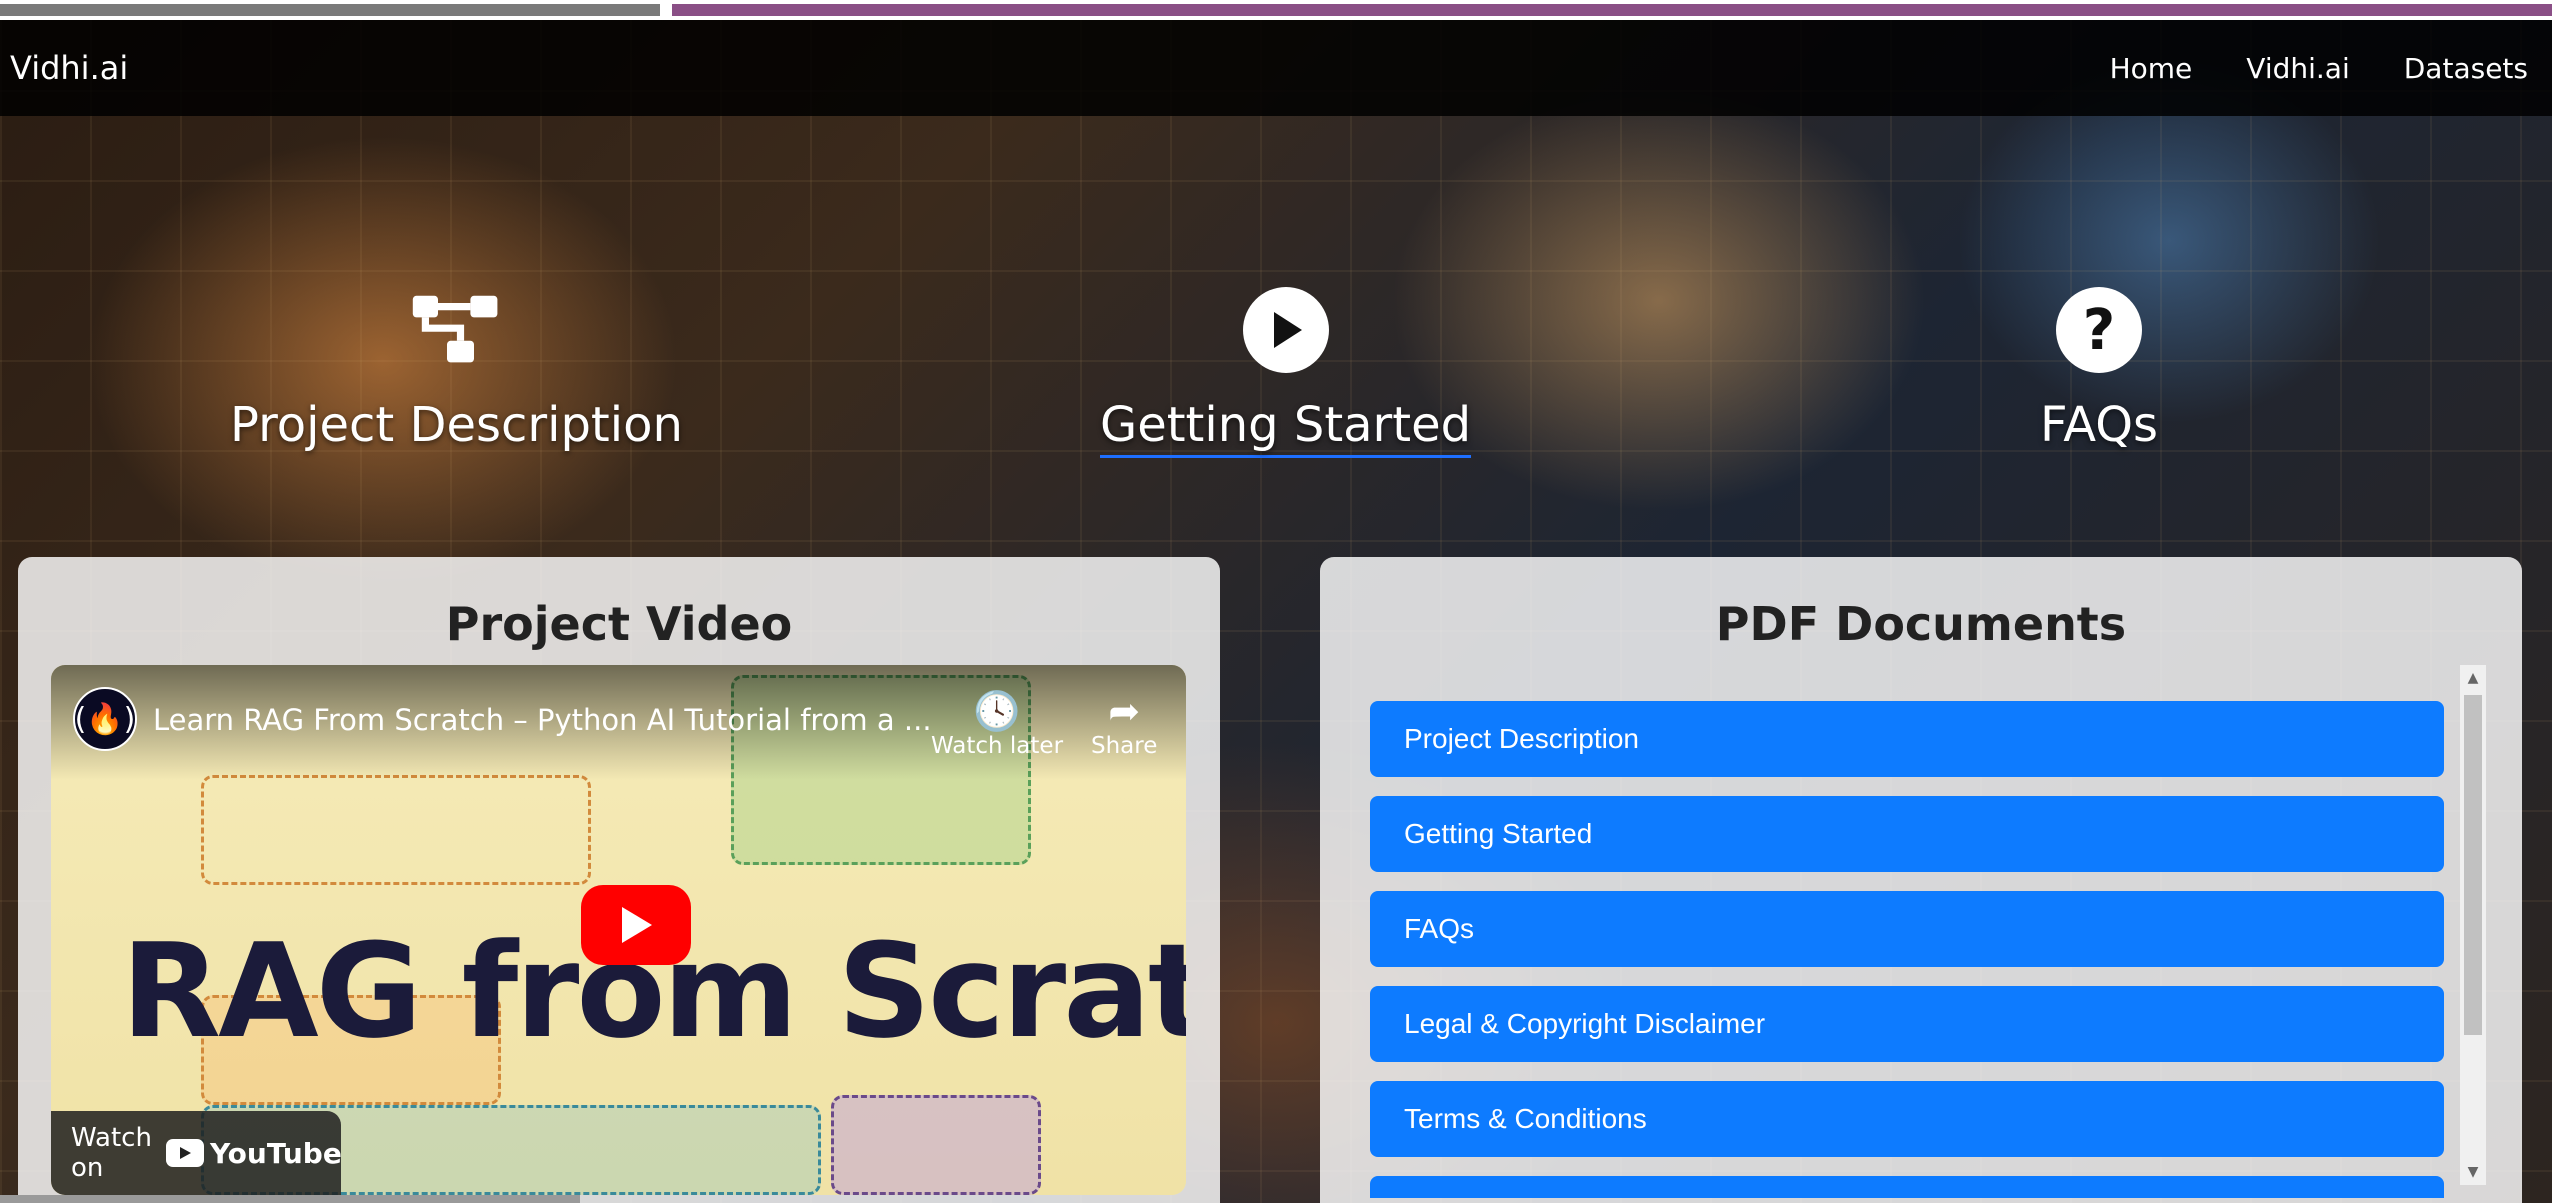 The width and height of the screenshot is (2552, 1203). What do you see at coordinates (2473, 865) in the screenshot?
I see `scrollbar-thumb` at bounding box center [2473, 865].